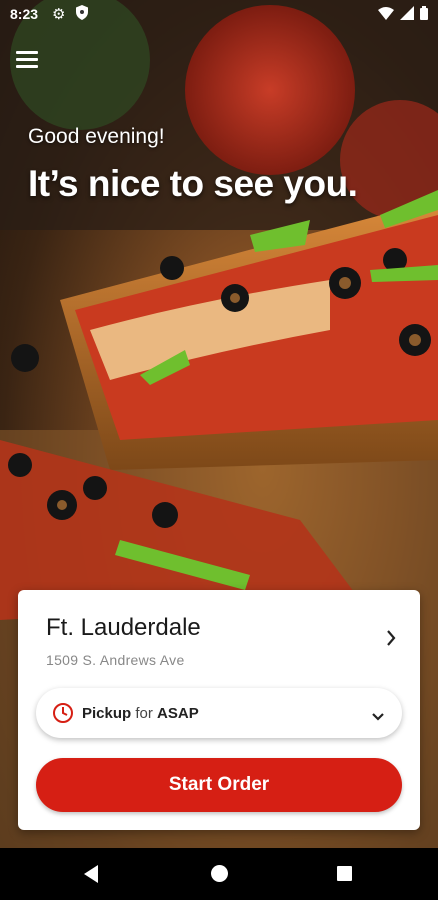 The width and height of the screenshot is (438, 900). I want to click on hamburger-menu-icon, so click(27, 61).